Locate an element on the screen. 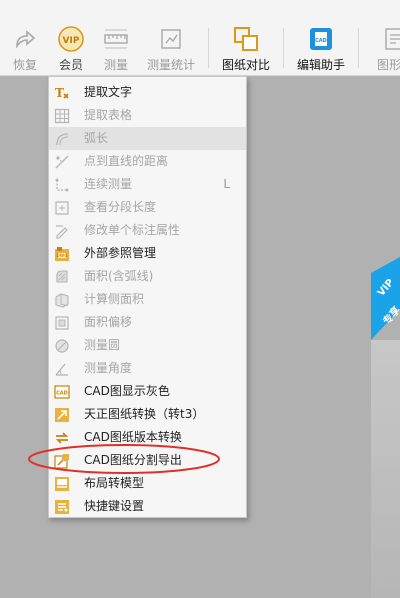 This screenshot has height=598, width=400. vip-icon: VIP is located at coordinates (71, 39).